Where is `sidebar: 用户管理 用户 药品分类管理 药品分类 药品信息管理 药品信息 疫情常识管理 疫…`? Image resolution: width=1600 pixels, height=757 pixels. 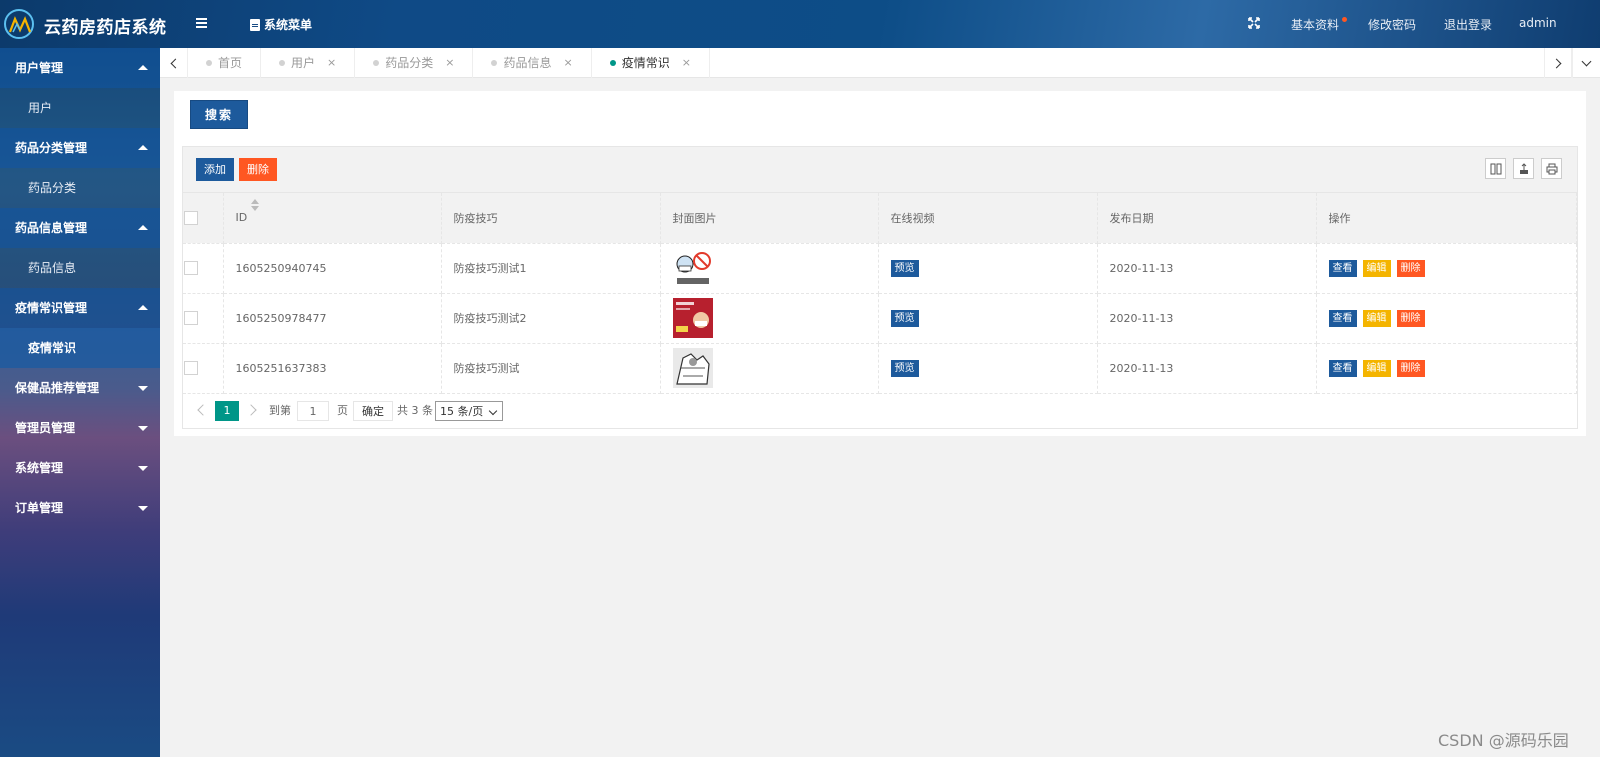 sidebar: 用户管理 用户 药品分类管理 药品分类 药品信息管理 药品信息 疫情常识管理 疫… is located at coordinates (80, 402).